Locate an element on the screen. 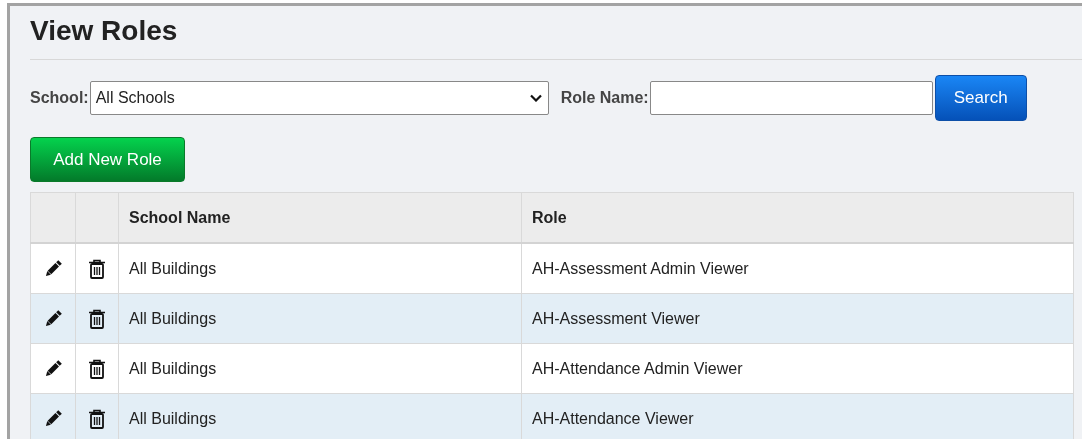 The width and height of the screenshot is (1082, 439). column-header: School Name is located at coordinates (320, 217).